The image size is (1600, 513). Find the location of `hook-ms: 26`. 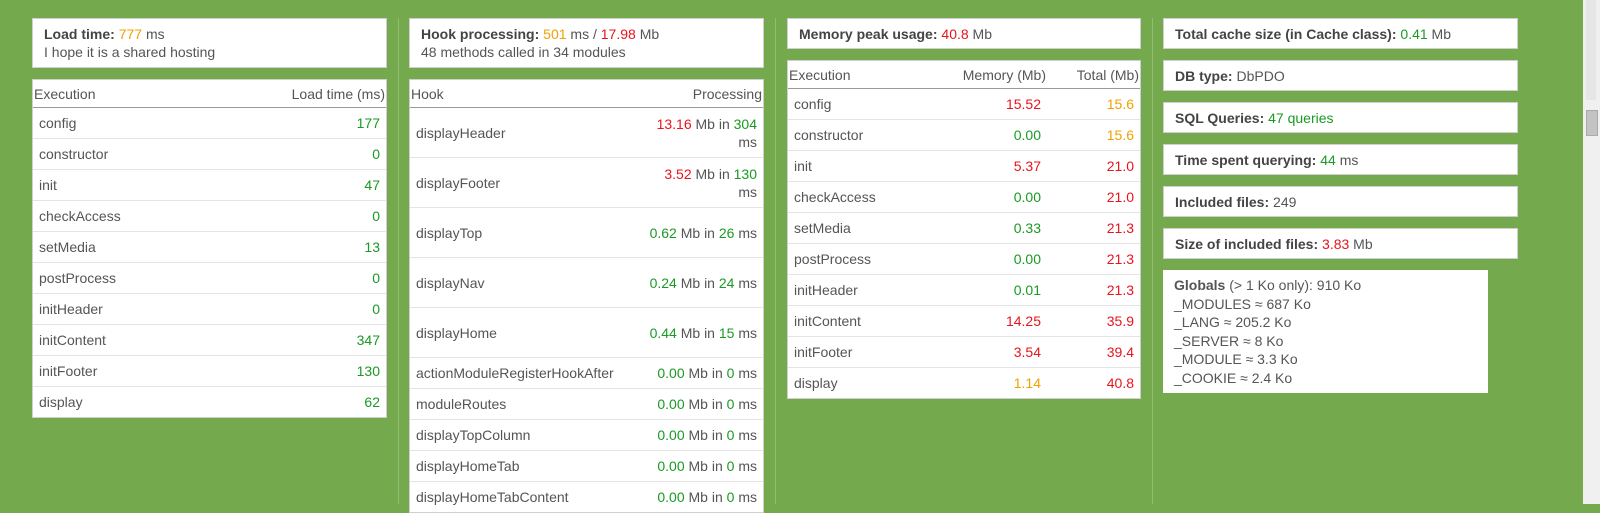

hook-ms: 26 is located at coordinates (726, 232).